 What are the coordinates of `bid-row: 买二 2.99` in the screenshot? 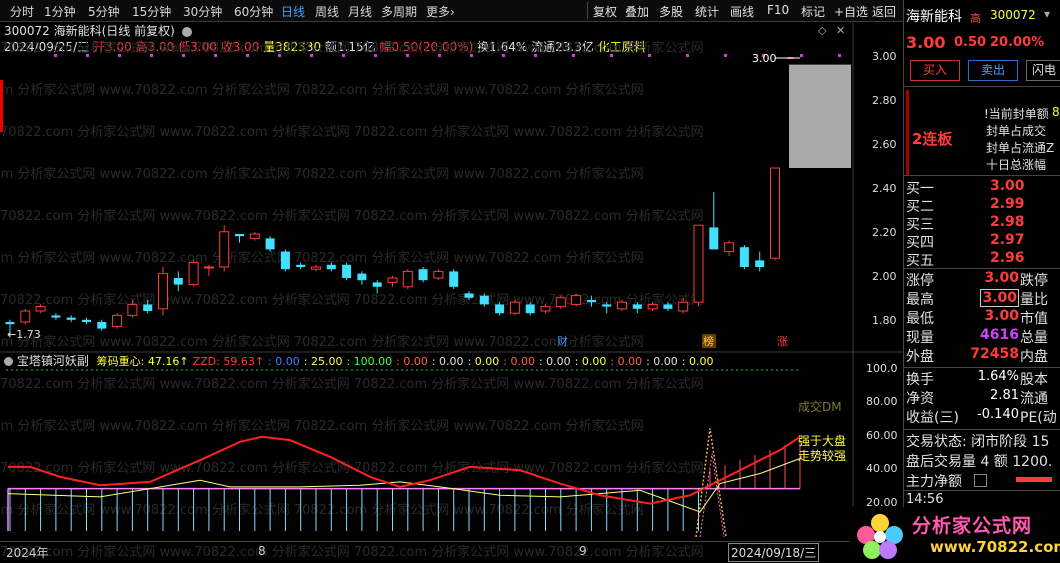 It's located at (982, 205).